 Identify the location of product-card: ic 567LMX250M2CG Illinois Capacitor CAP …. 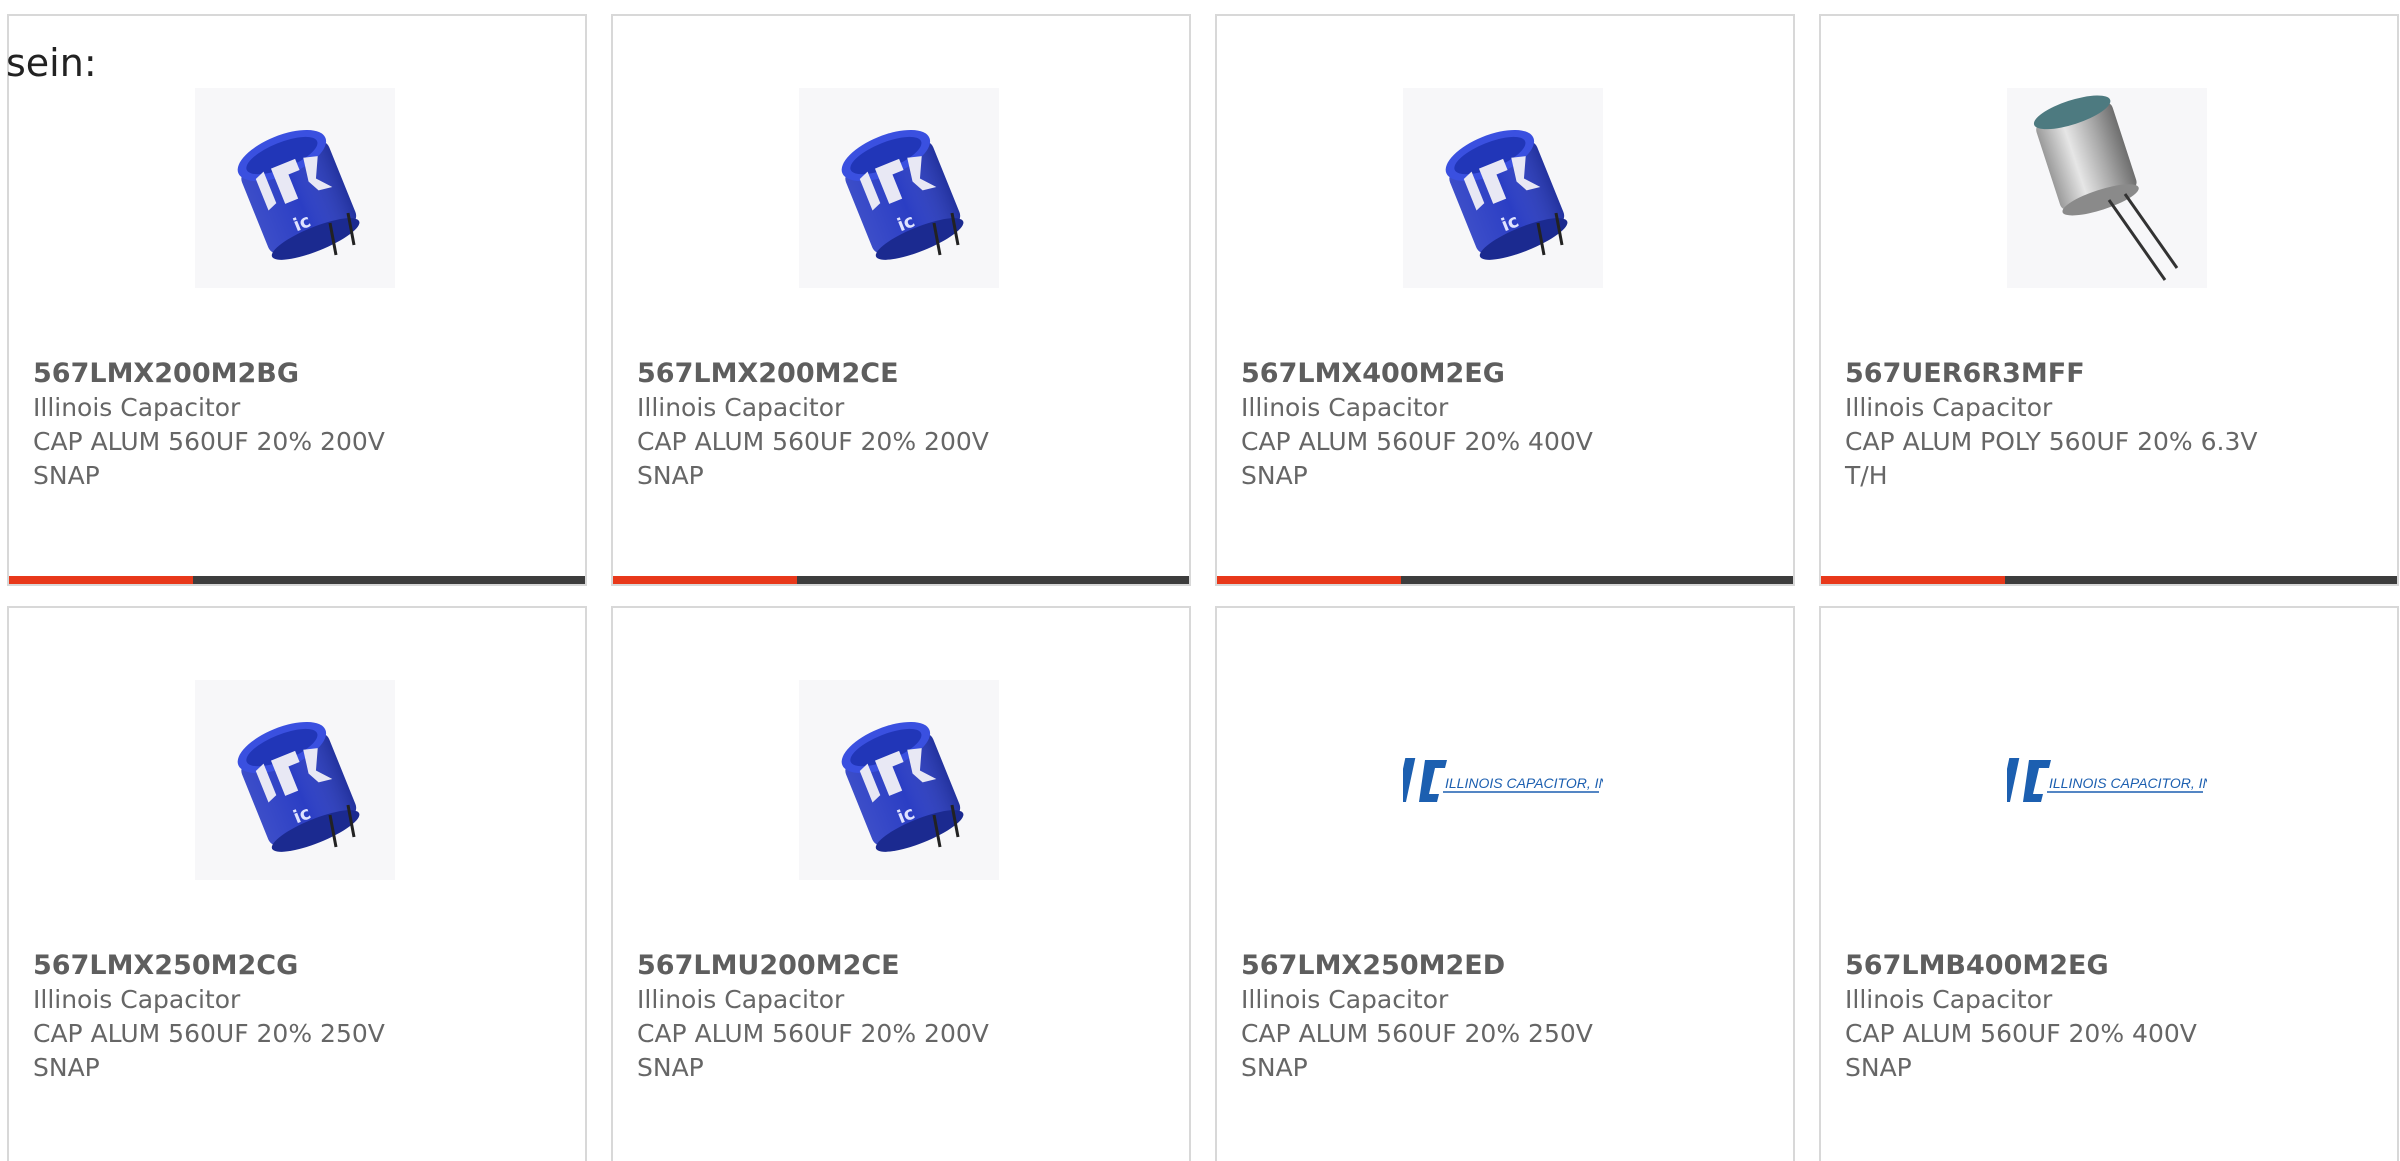
(297, 883).